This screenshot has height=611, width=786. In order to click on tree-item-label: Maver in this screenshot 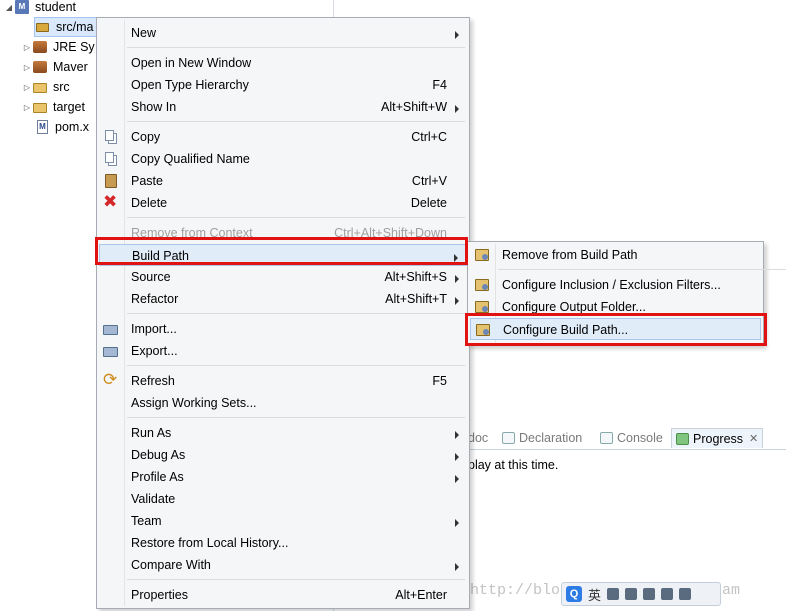, I will do `click(70, 67)`.